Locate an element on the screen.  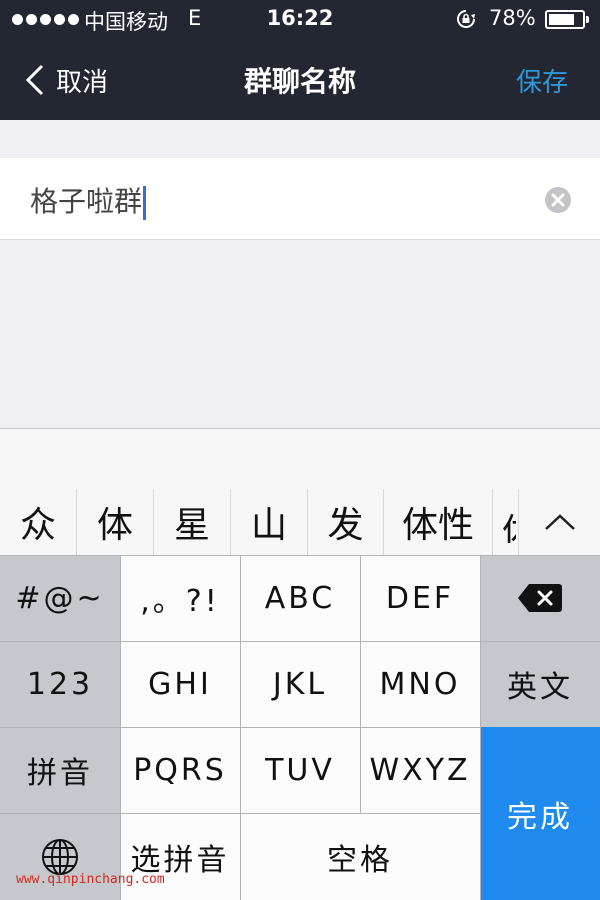
pqrs-key: PQRS is located at coordinates (180, 770).